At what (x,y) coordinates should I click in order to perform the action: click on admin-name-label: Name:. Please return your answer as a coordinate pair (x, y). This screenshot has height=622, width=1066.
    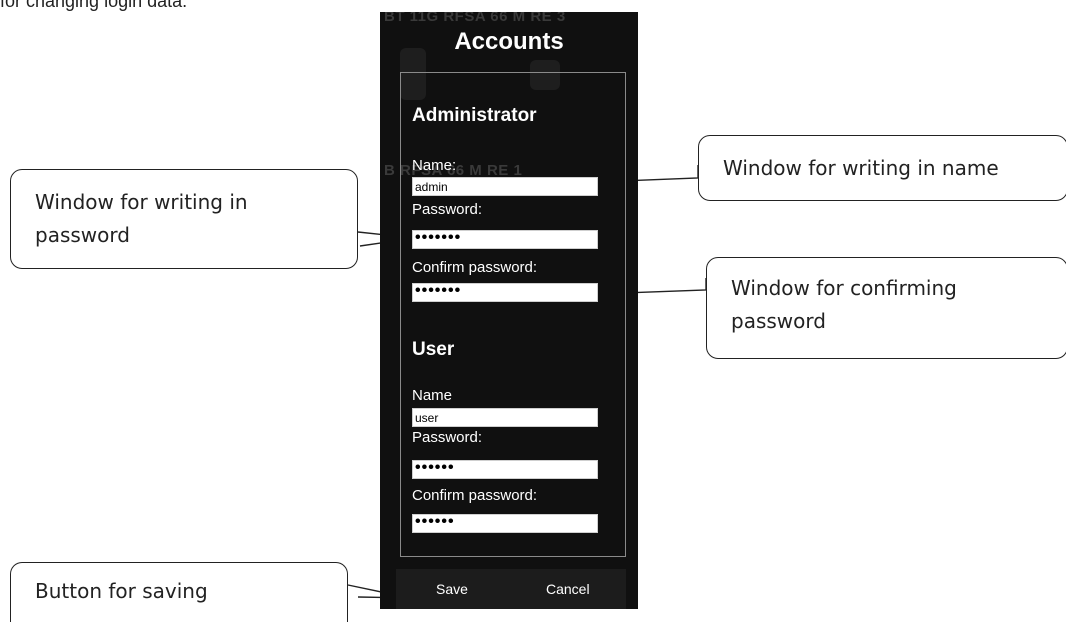
    Looking at the image, I should click on (434, 165).